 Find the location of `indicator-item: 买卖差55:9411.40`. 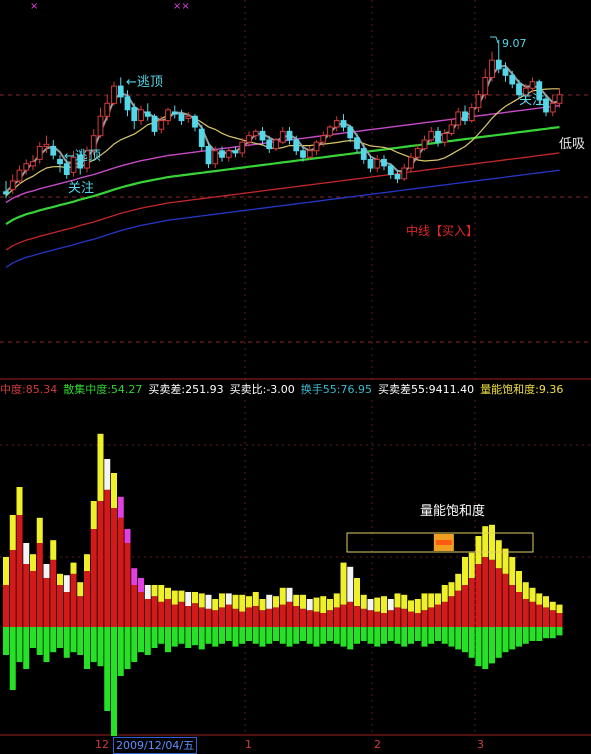

indicator-item: 买卖差55:9411.40 is located at coordinates (426, 389).